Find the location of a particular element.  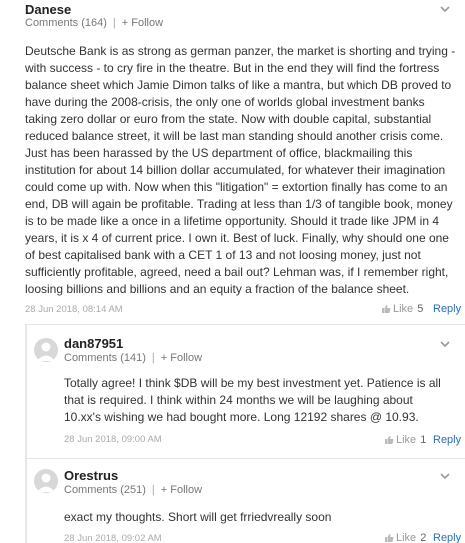

like-button: Like 5 is located at coordinates (402, 309).